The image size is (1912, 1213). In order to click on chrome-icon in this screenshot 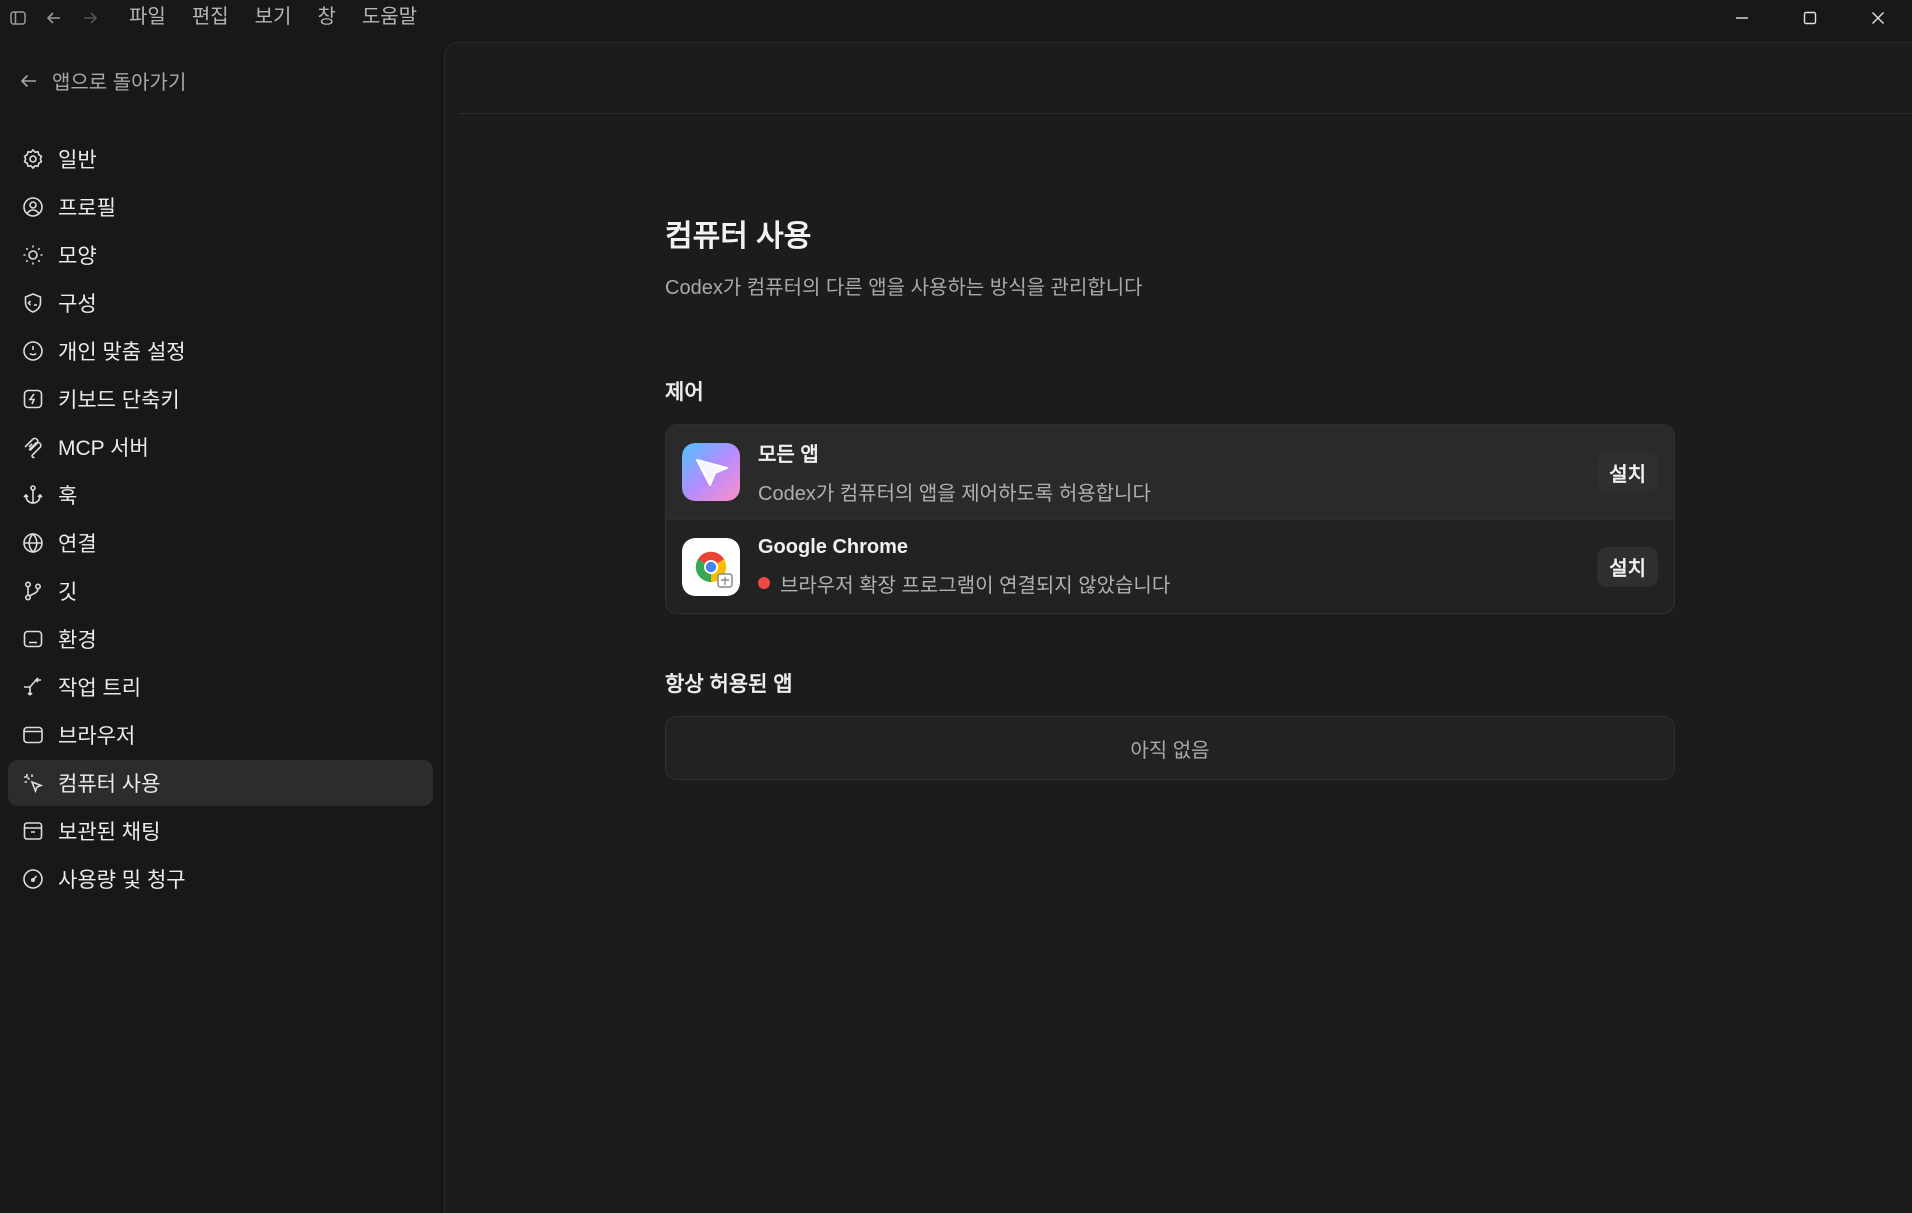, I will do `click(711, 566)`.